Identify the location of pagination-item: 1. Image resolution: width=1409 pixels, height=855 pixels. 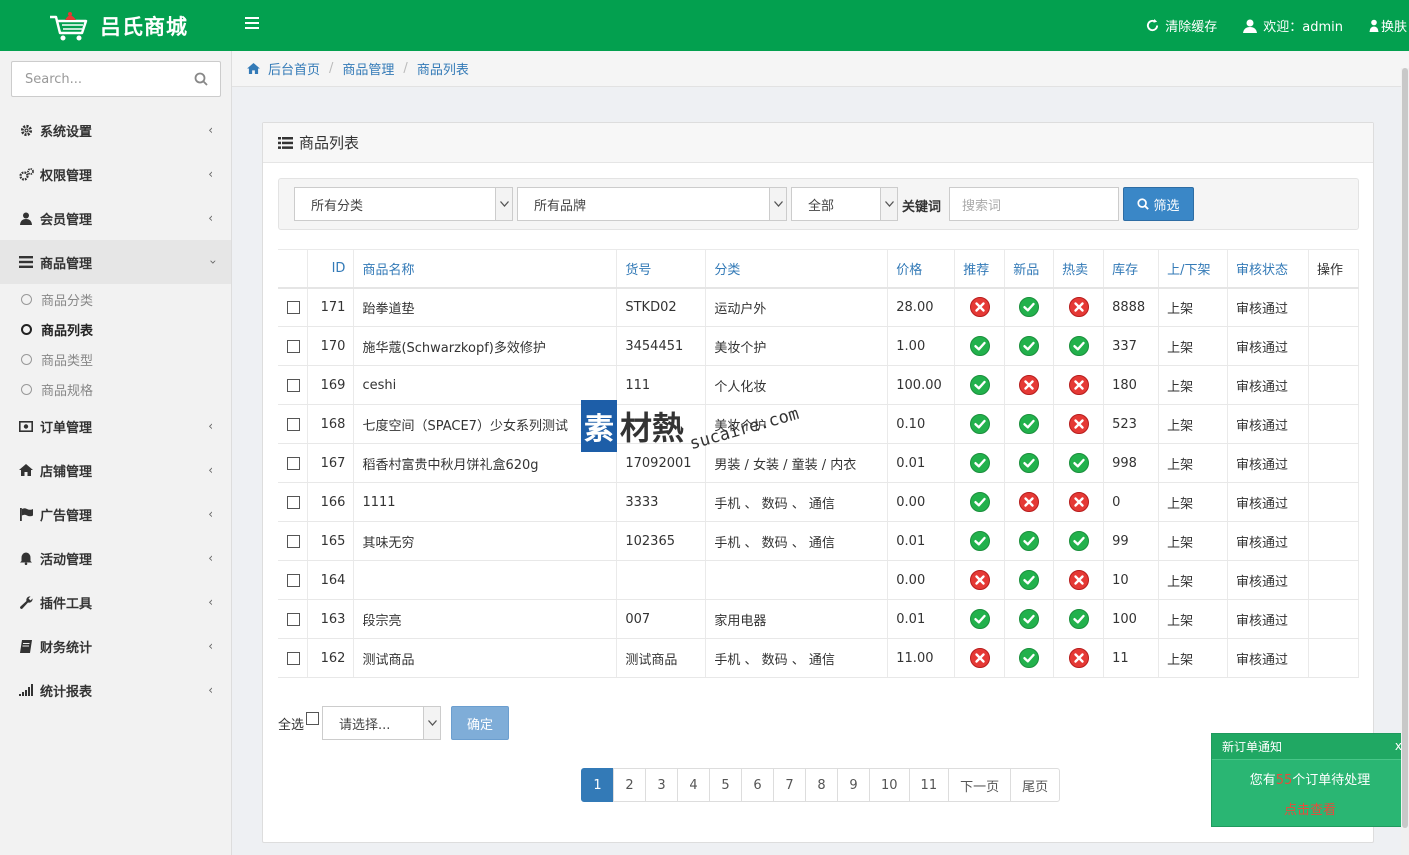
(597, 785).